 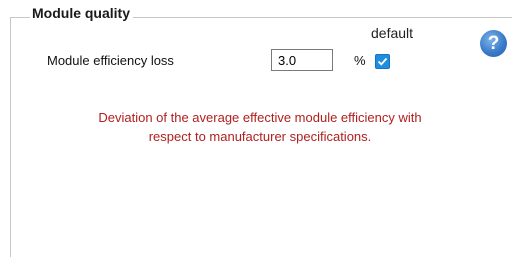 I want to click on unit-label: %, so click(x=360, y=60).